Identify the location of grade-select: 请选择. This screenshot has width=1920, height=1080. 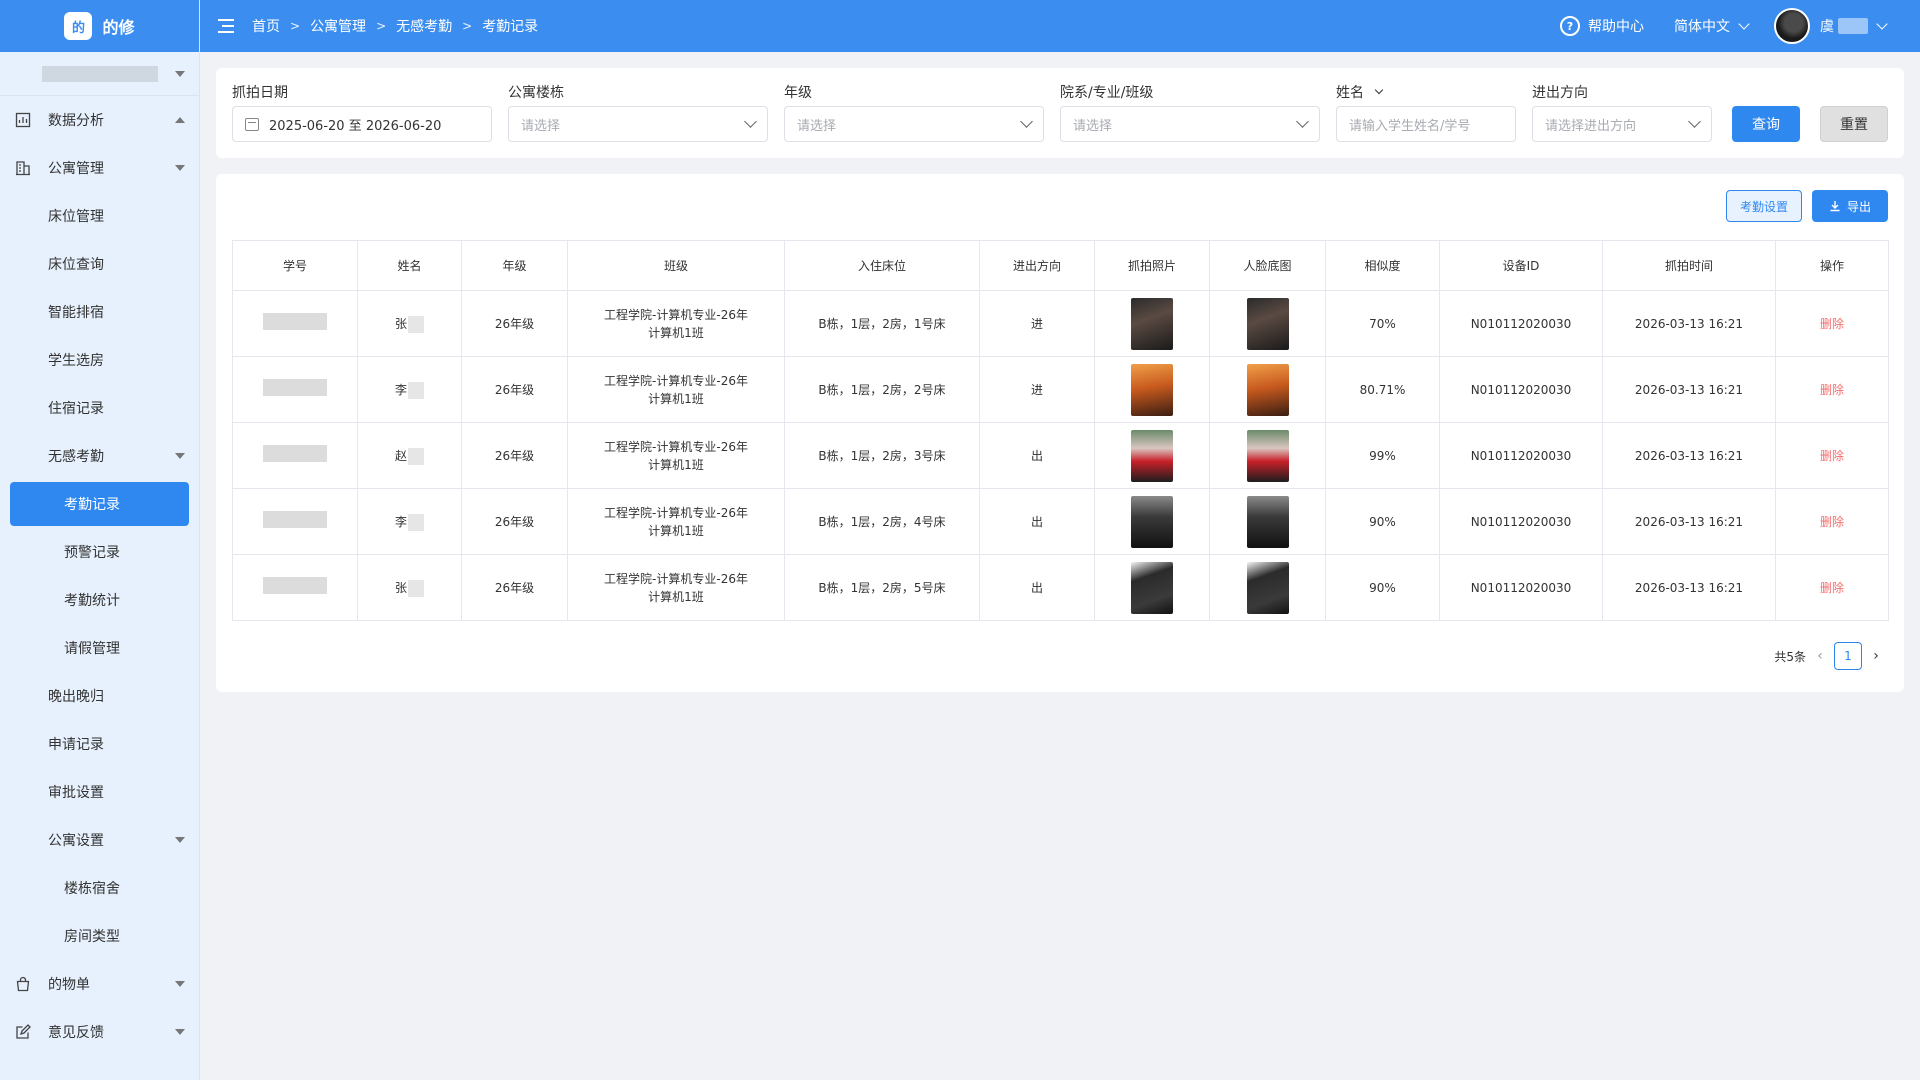
(914, 124).